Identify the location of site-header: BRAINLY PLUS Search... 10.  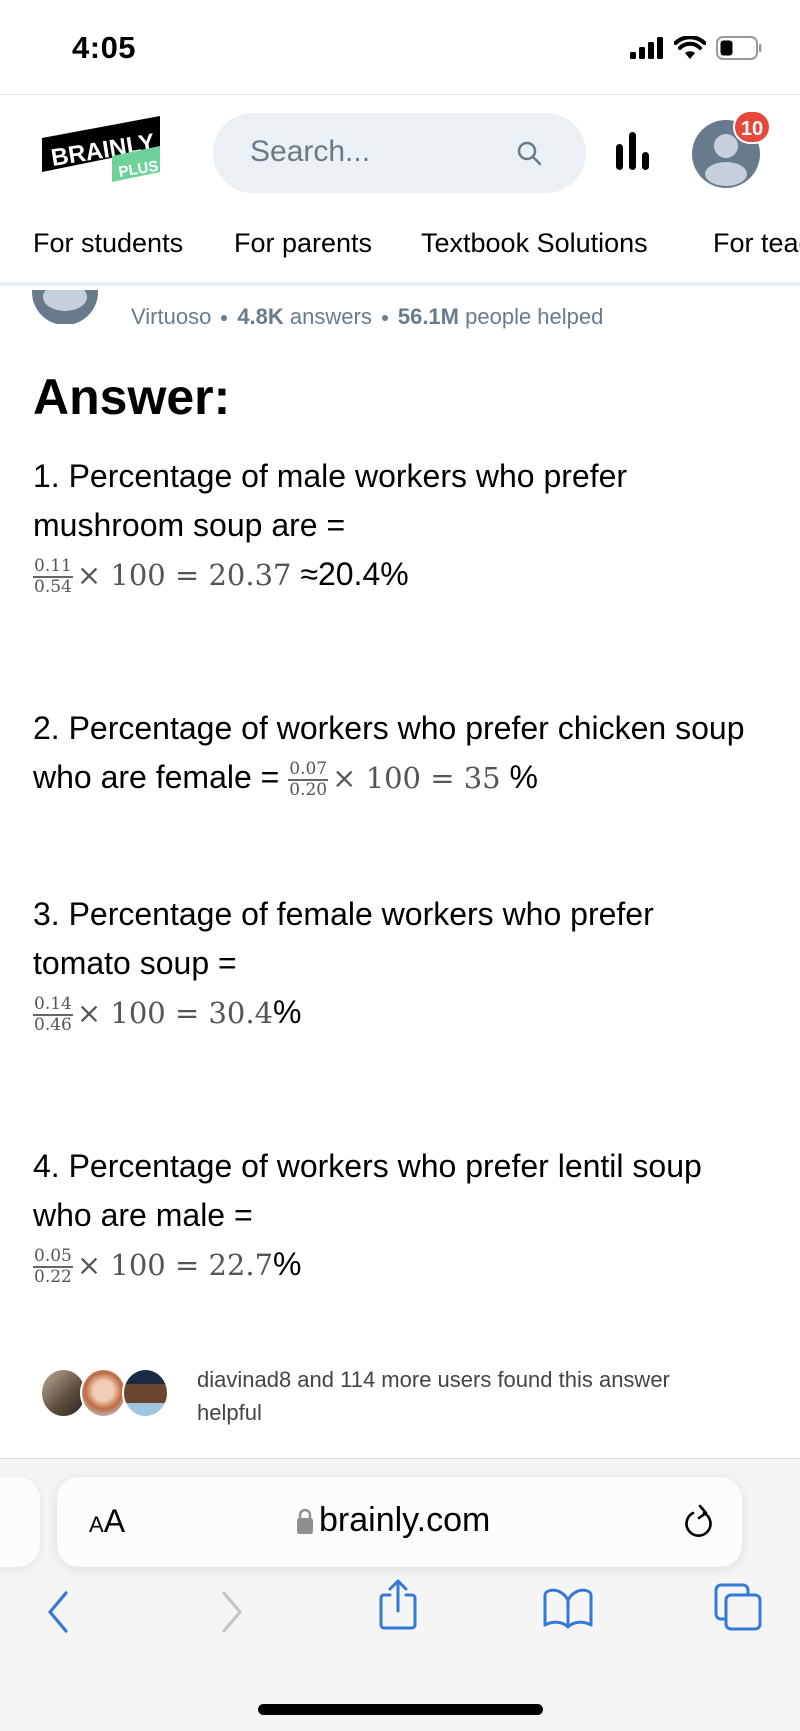
(400, 151).